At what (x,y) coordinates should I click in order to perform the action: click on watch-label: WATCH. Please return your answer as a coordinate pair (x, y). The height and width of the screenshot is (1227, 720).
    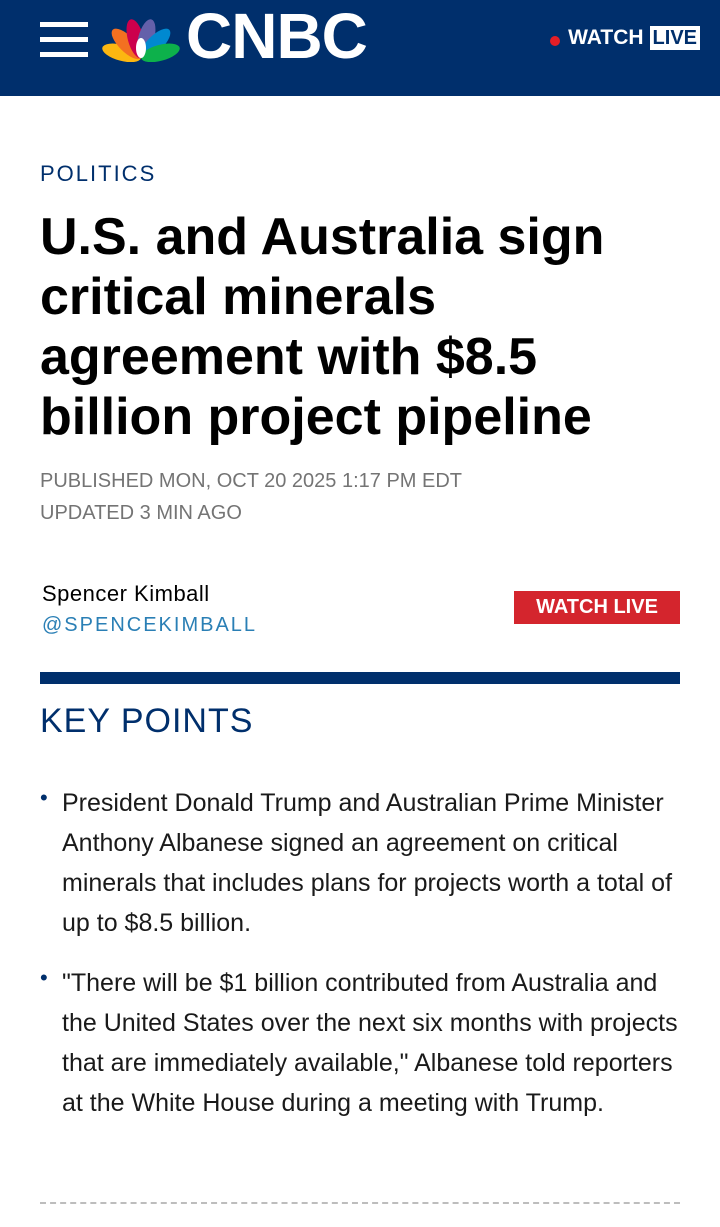
    Looking at the image, I should click on (606, 37).